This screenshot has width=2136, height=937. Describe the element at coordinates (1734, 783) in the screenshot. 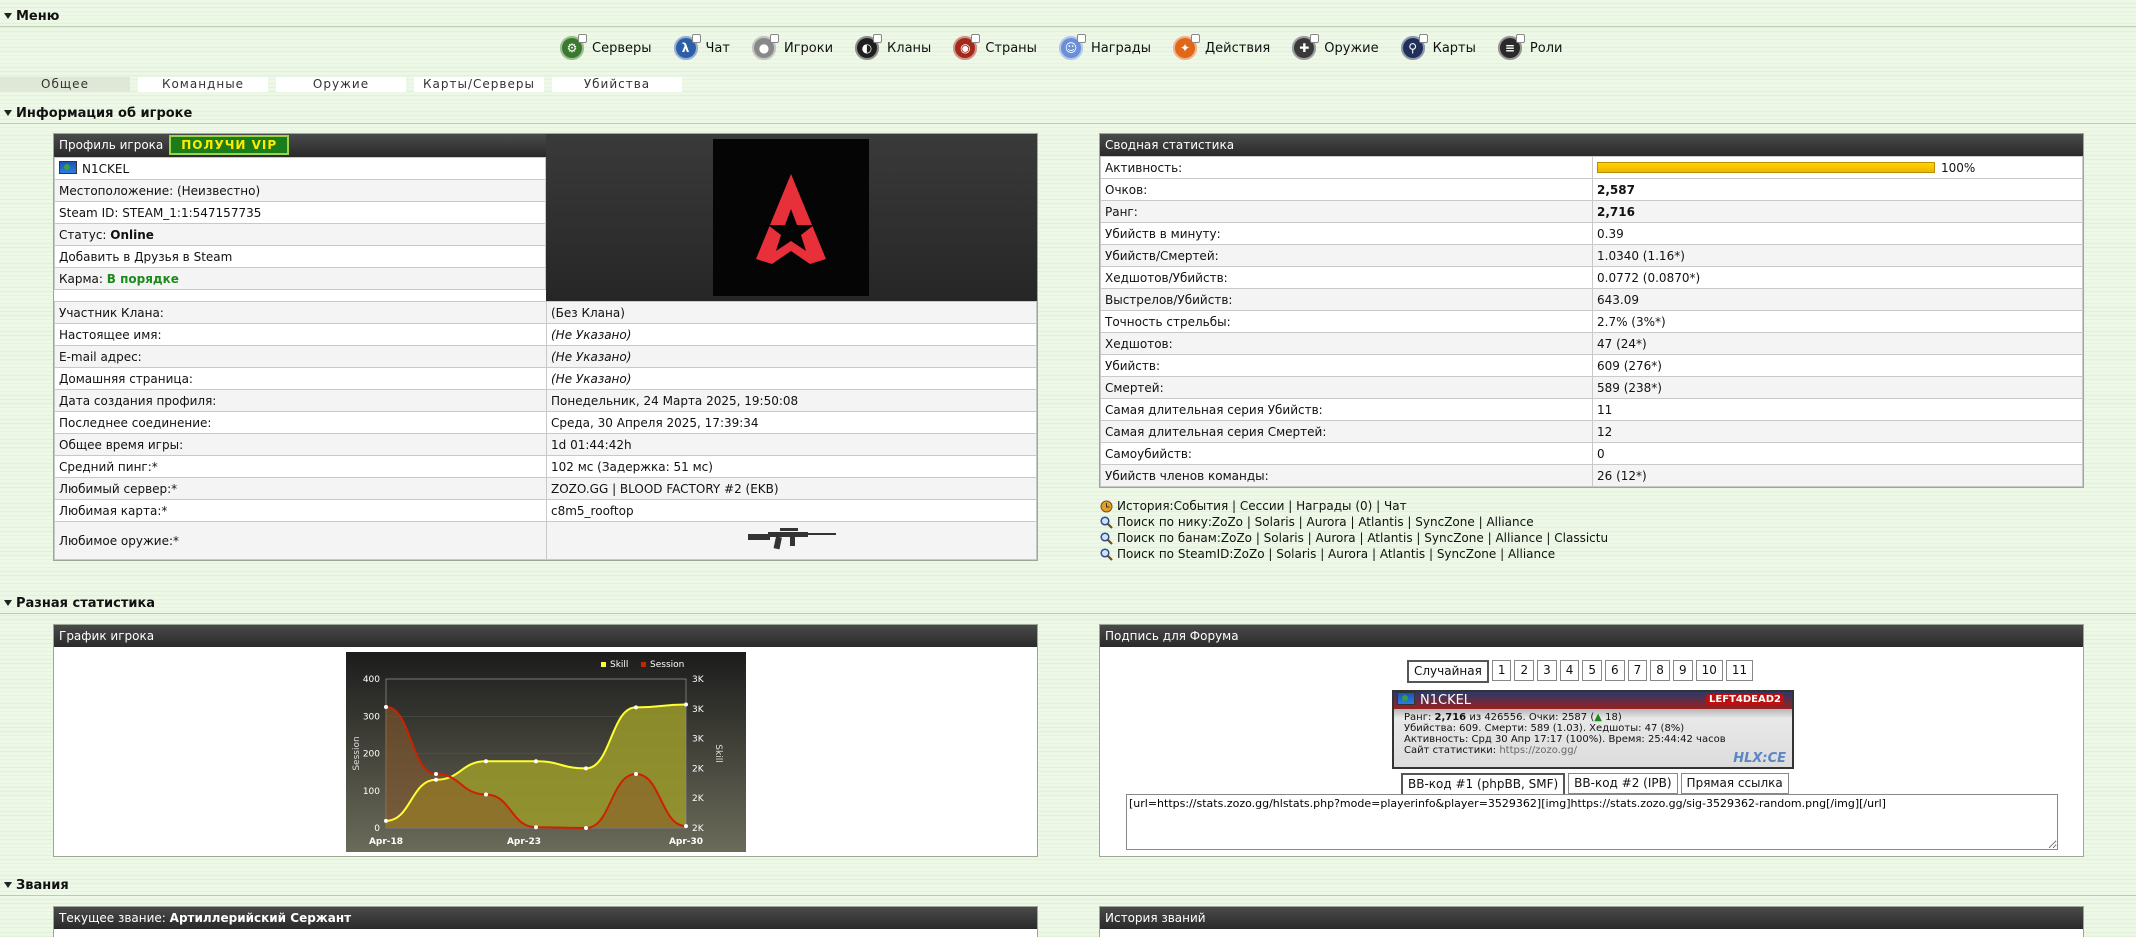

I see `bbcode-tab: Прямая ссылка` at that location.